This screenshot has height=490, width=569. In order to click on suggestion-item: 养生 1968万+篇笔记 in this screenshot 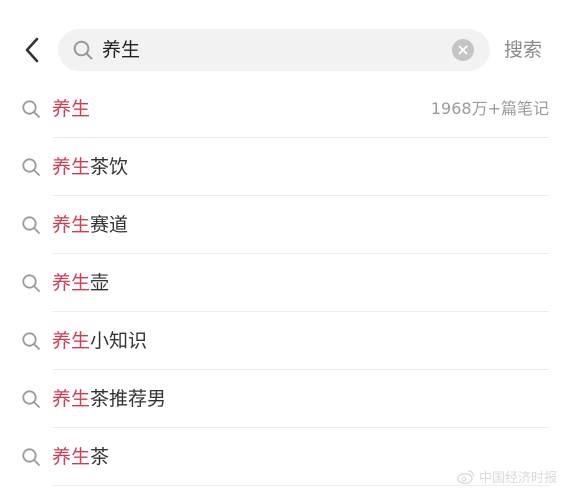, I will do `click(284, 109)`.